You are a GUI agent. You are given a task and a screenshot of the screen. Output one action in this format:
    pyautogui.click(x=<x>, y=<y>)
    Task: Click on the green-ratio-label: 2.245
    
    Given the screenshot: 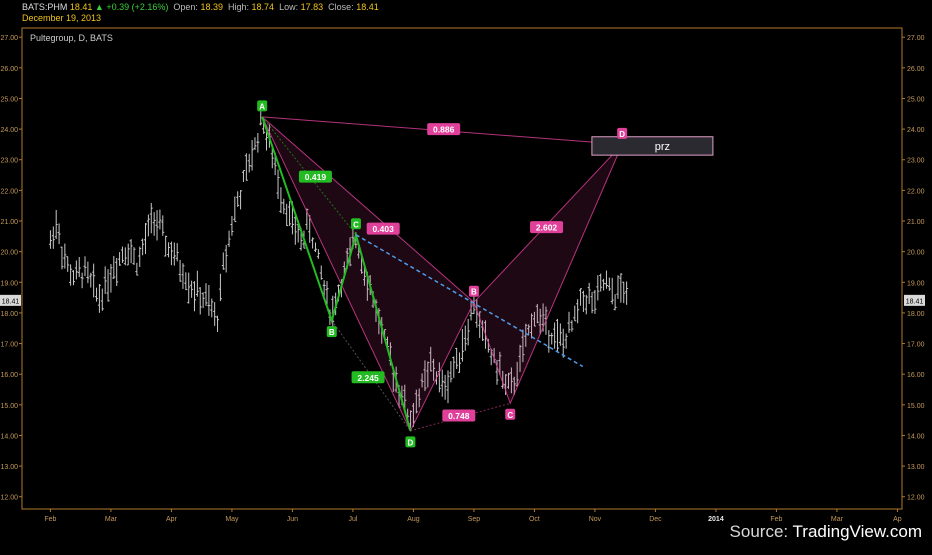 What is the action you would take?
    pyautogui.click(x=368, y=378)
    